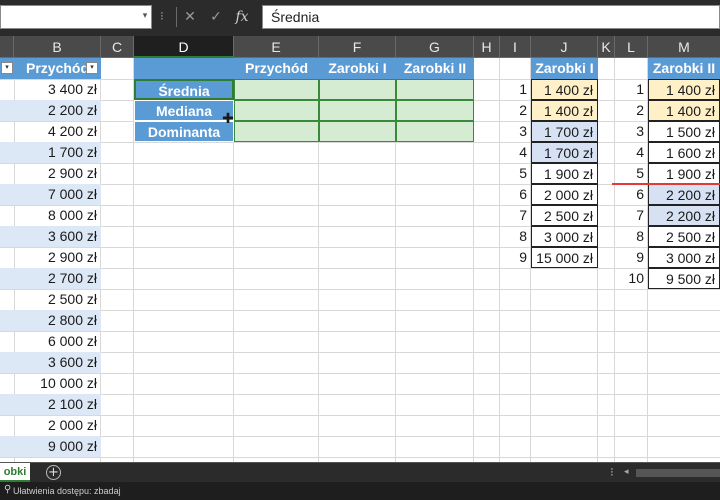 The height and width of the screenshot is (500, 720). Describe the element at coordinates (564, 173) in the screenshot. I see `zarobki-i-cell: 1 900 zł` at that location.